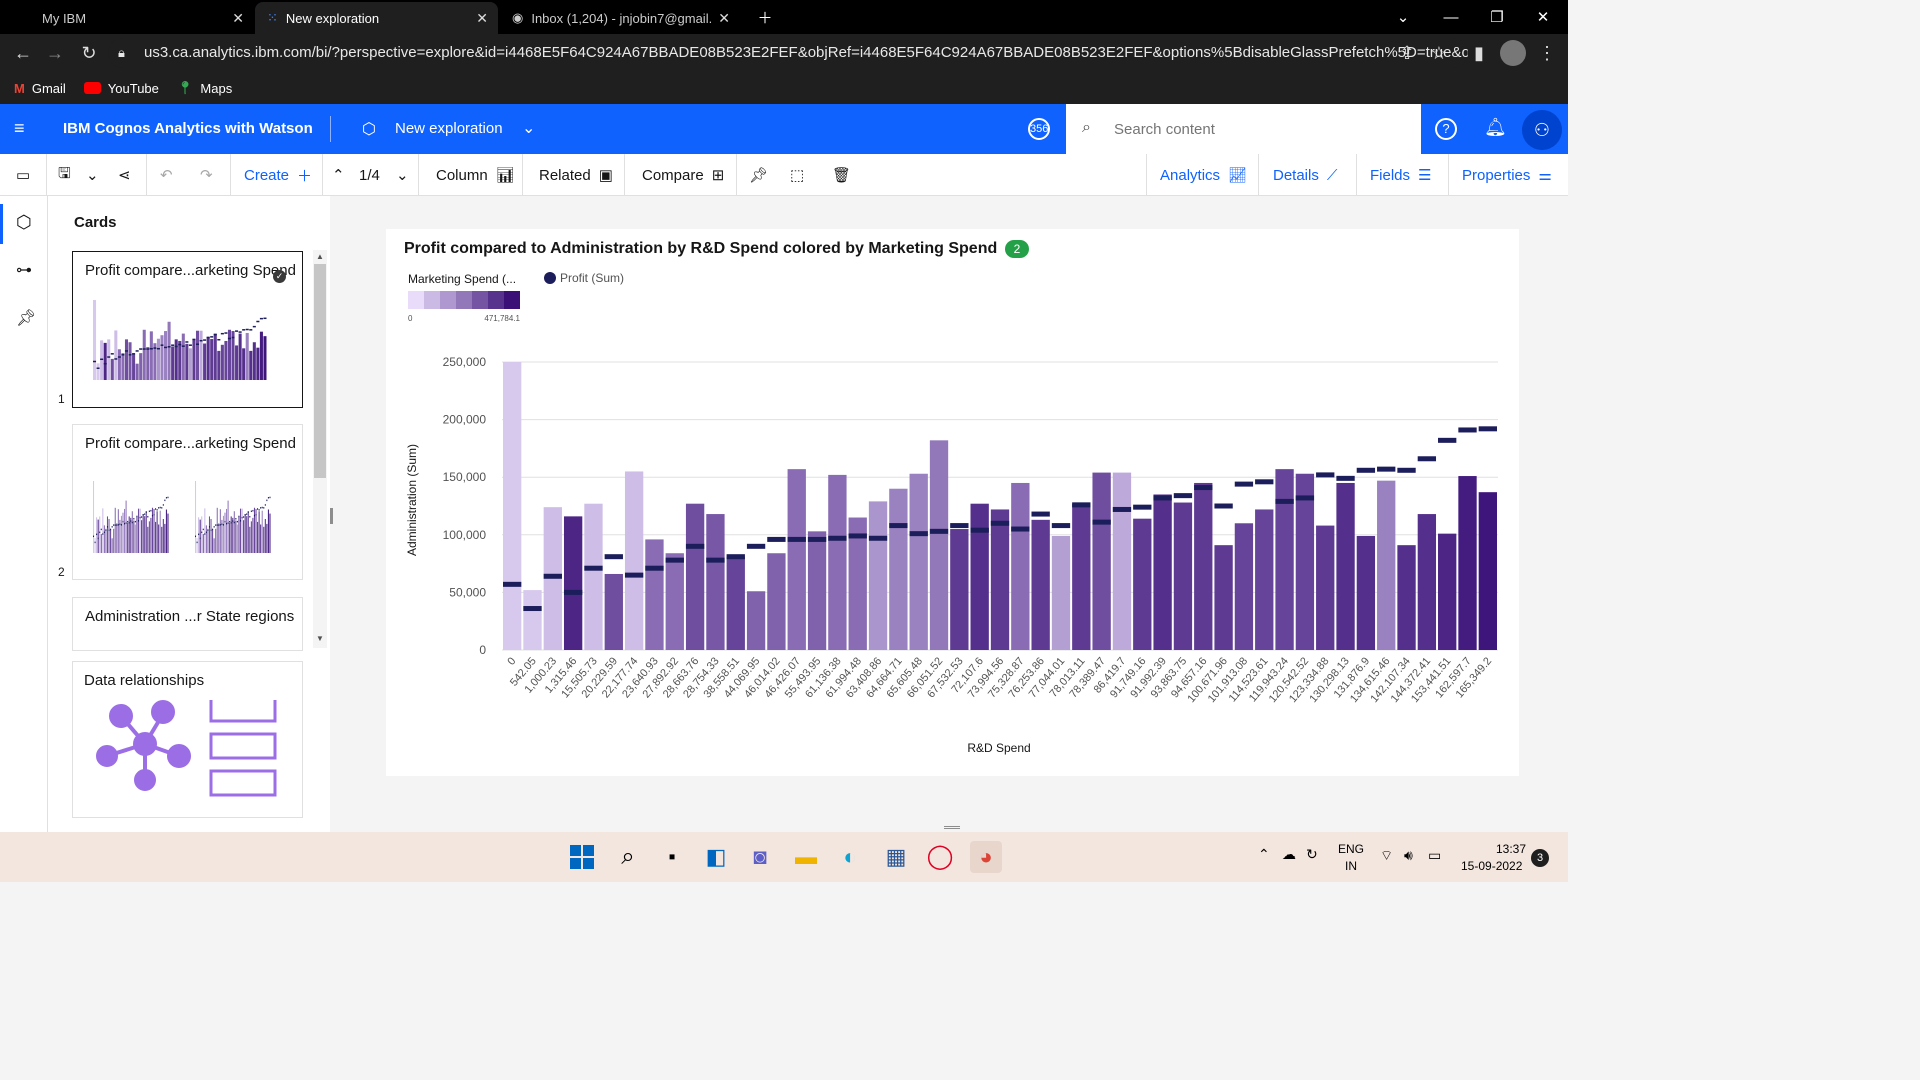  I want to click on star-icon: ☆, so click(1439, 53).